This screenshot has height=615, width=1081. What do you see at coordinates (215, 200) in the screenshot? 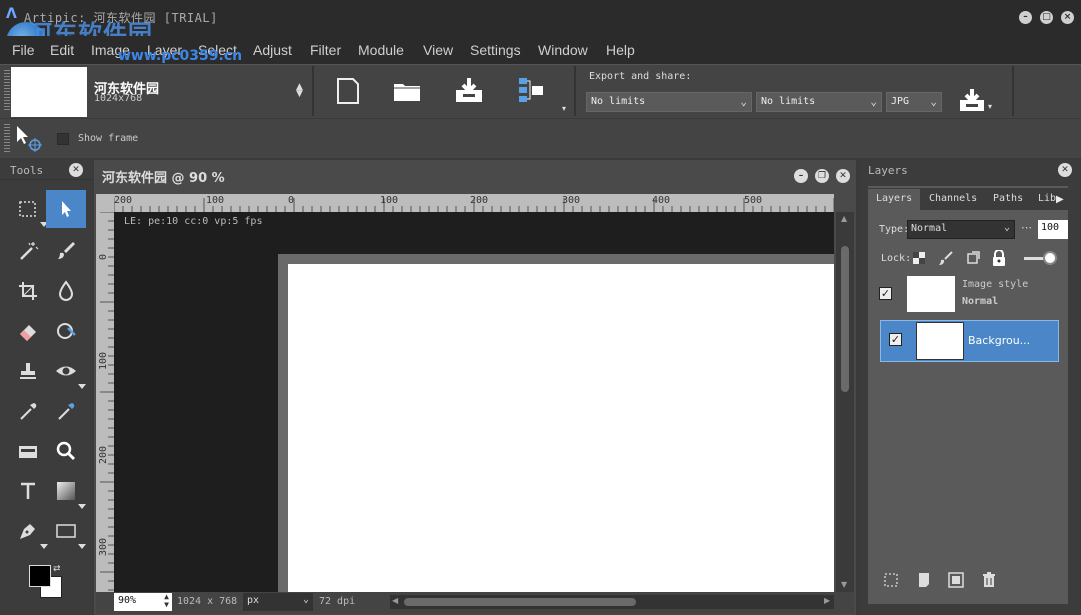
I see `ruler-label: 100` at bounding box center [215, 200].